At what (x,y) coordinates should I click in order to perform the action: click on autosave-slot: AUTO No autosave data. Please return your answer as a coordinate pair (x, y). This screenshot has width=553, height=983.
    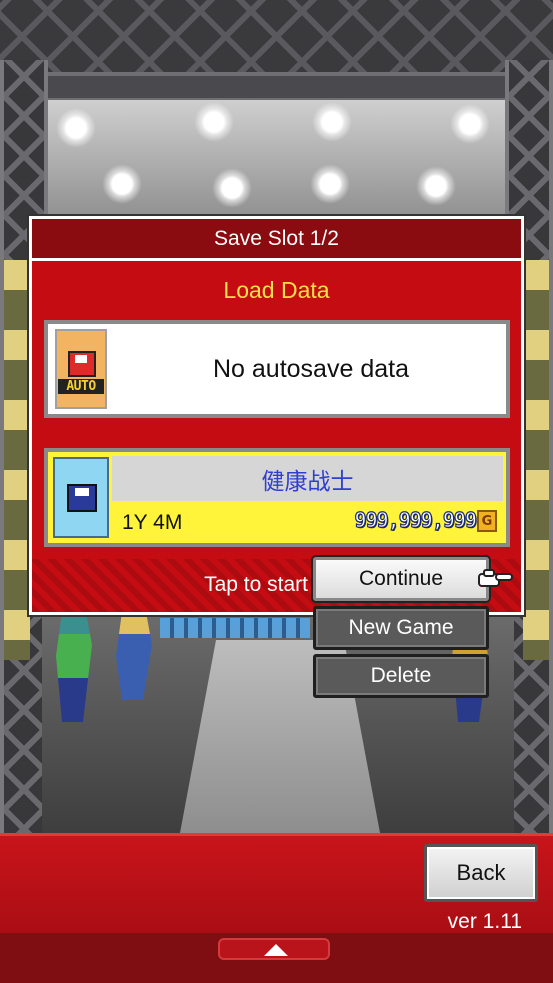
    Looking at the image, I should click on (277, 369).